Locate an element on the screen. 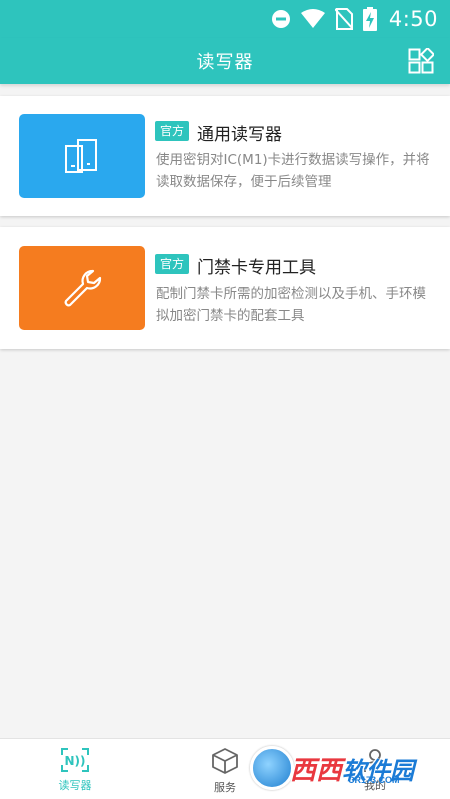 This screenshot has height=799, width=450. card-title: 门禁卡专用工具 is located at coordinates (256, 268).